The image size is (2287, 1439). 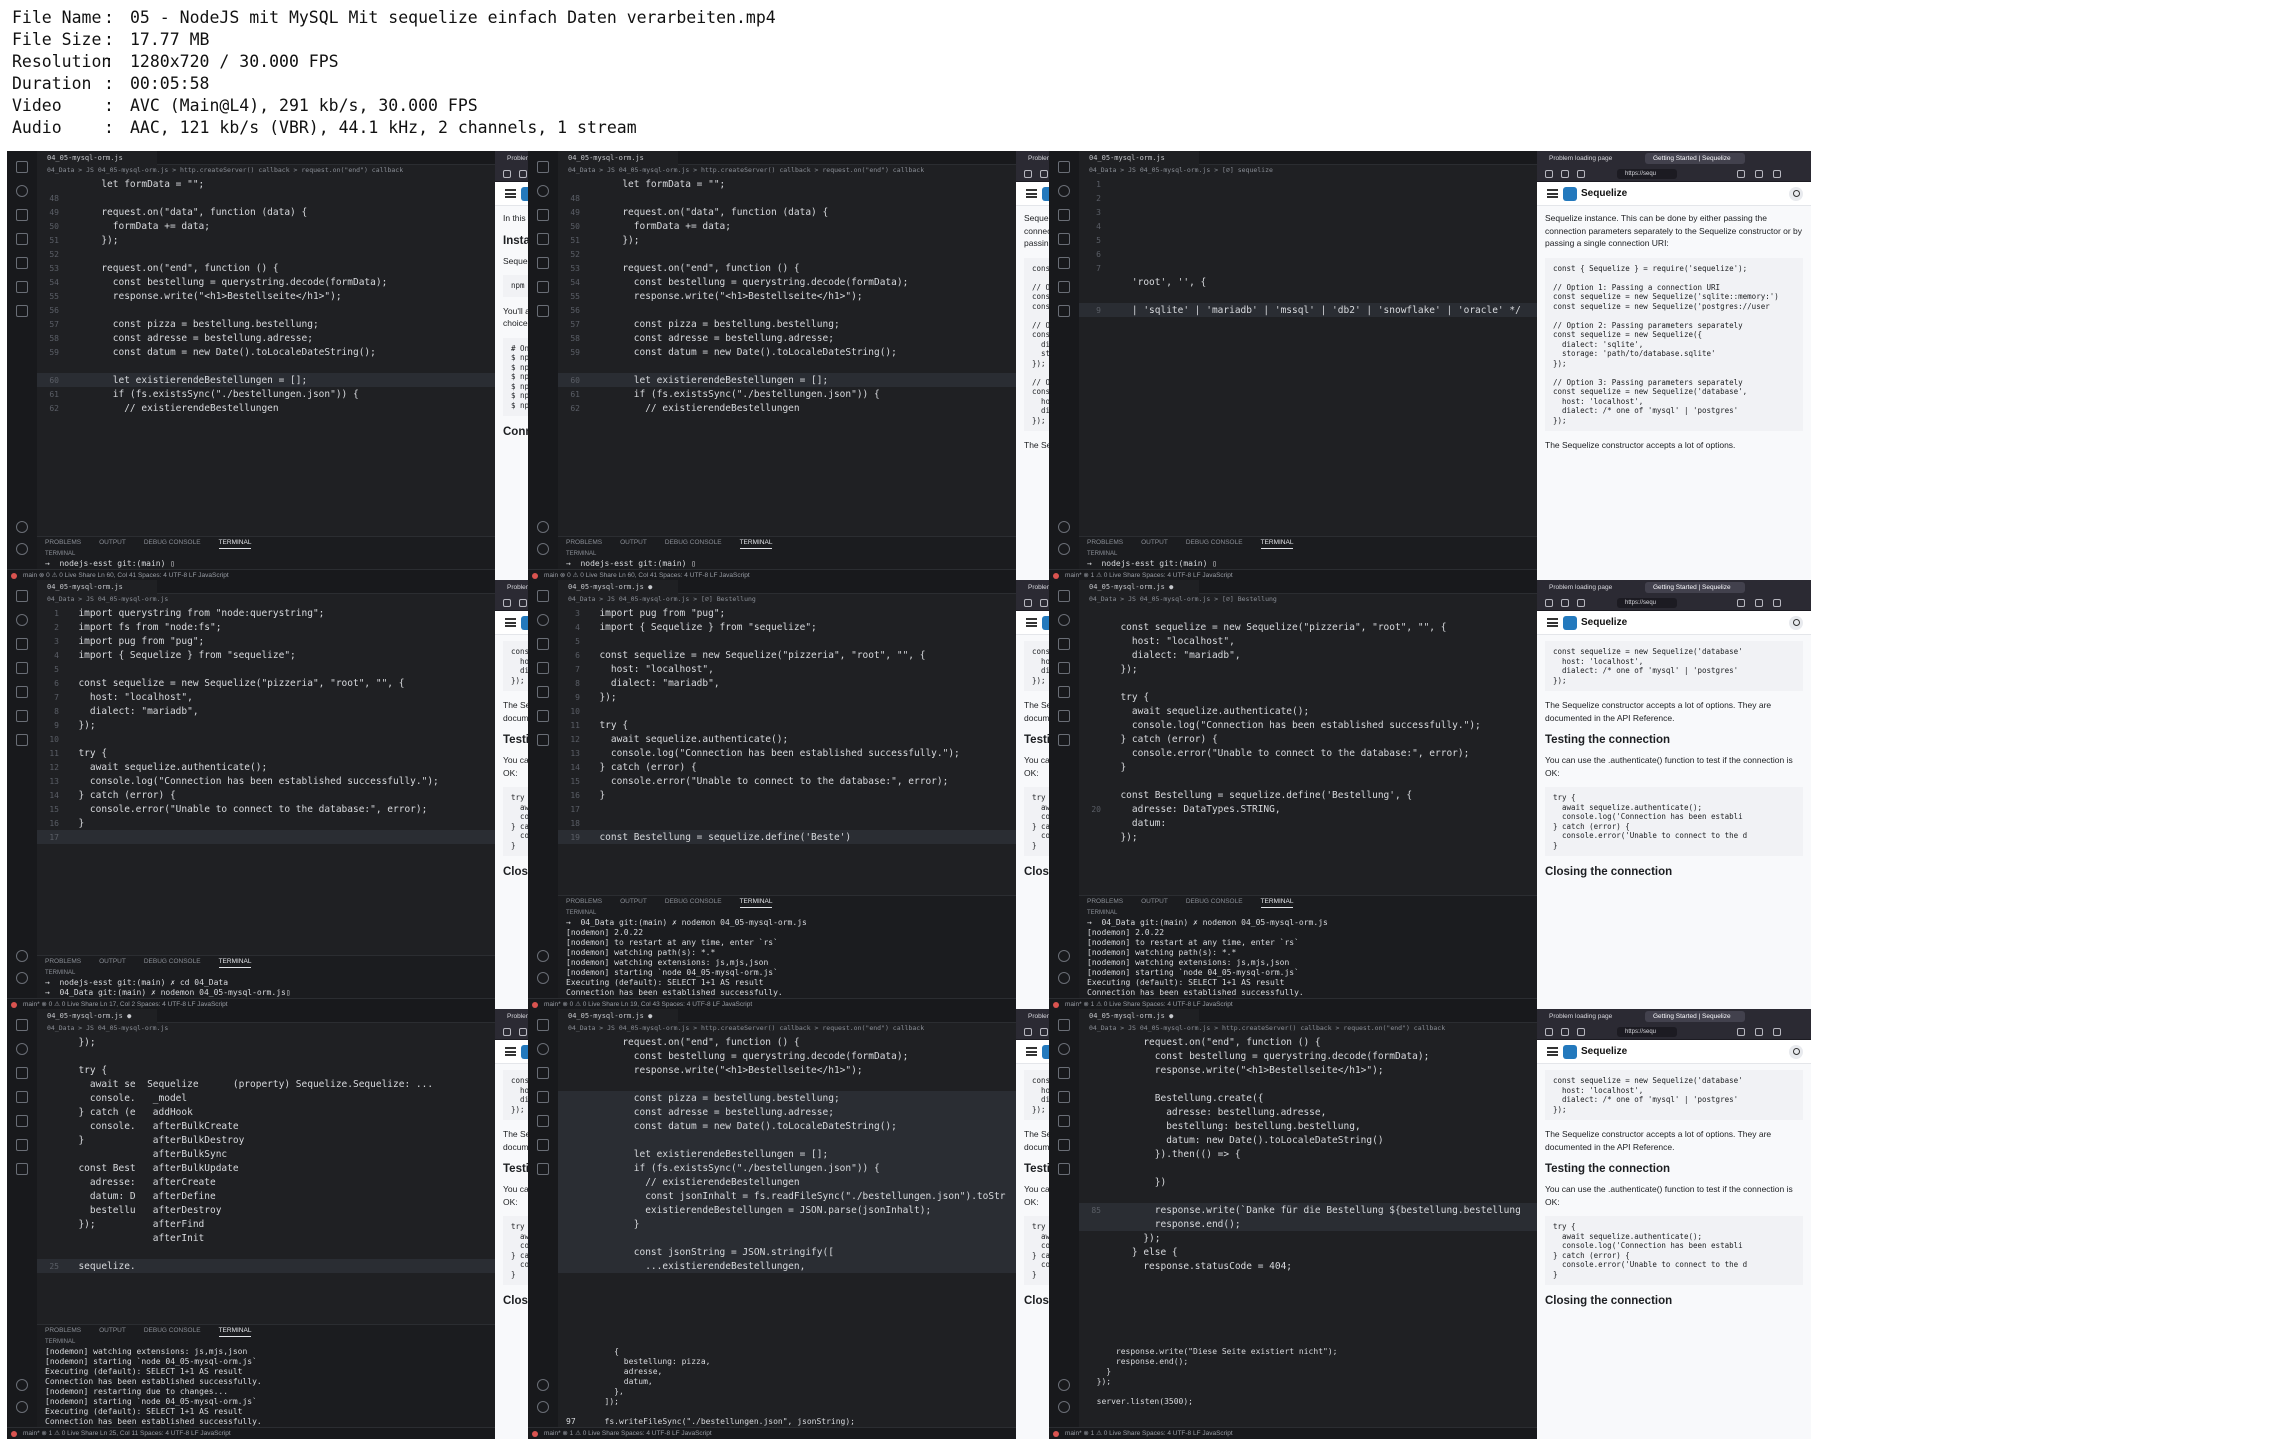 I want to click on panel-tab-terminal: TERMINAL, so click(x=235, y=543).